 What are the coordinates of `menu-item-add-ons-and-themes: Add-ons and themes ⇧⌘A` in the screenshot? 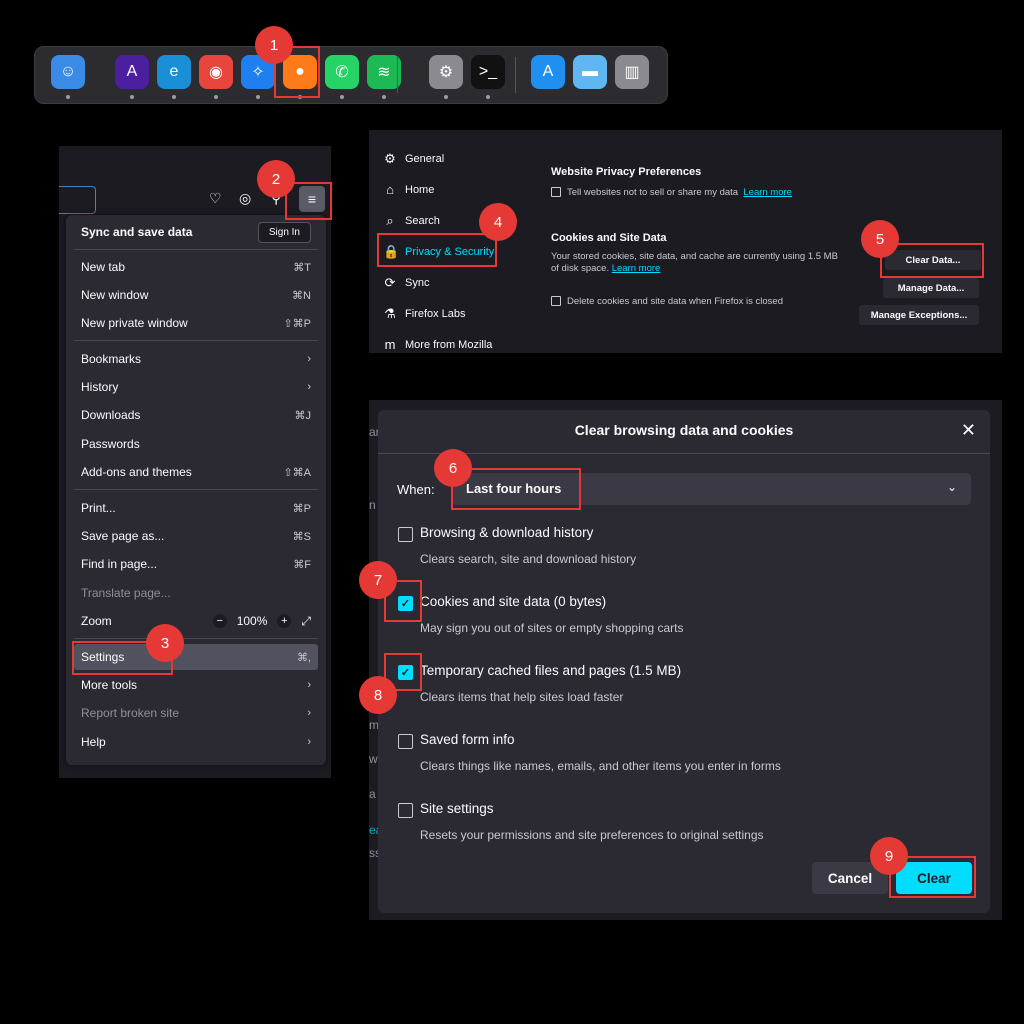 It's located at (196, 472).